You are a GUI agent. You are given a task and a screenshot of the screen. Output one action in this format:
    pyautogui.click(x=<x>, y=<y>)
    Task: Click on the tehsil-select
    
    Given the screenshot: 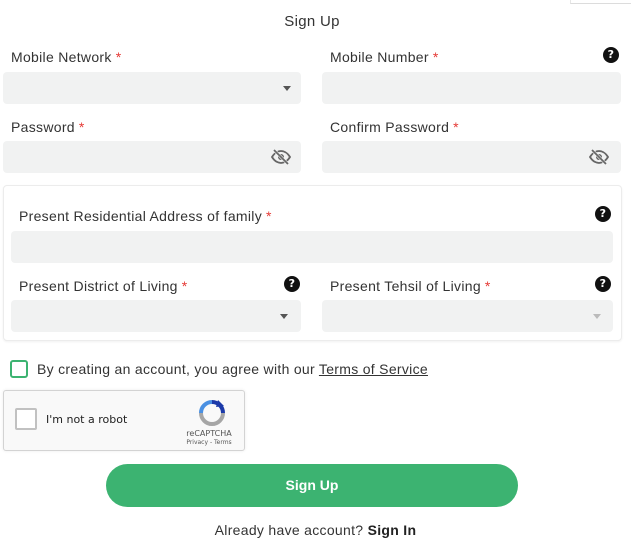 What is the action you would take?
    pyautogui.click(x=467, y=316)
    